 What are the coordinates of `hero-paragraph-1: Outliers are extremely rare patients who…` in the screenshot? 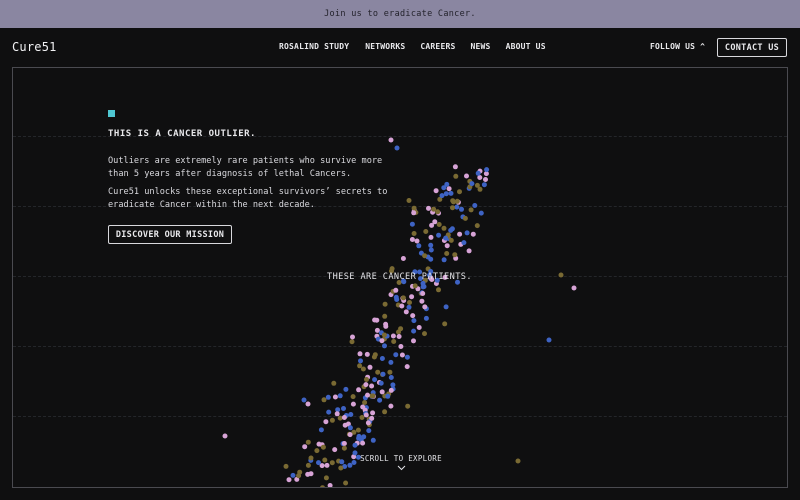 It's located at (245, 167).